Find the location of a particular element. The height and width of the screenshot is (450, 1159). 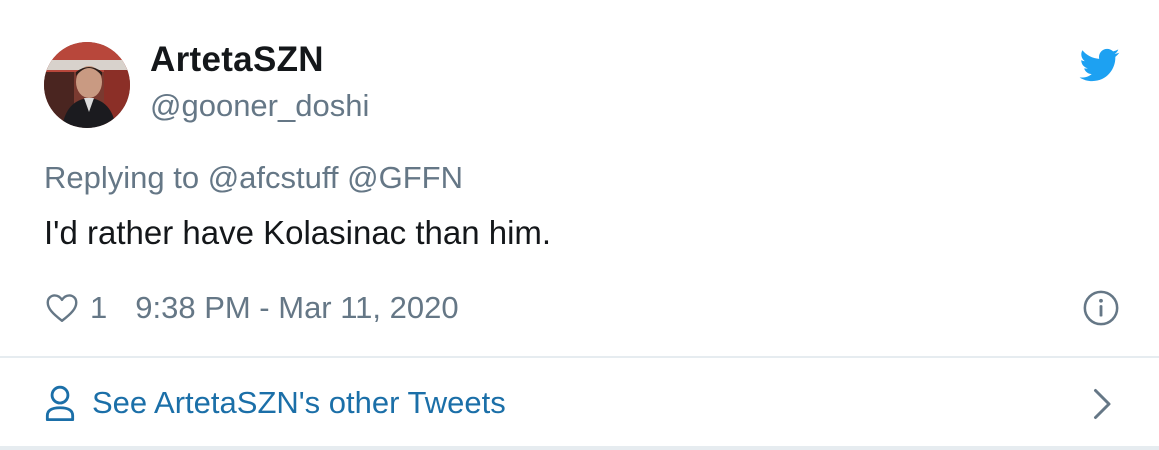

see-other-tweets-link: See ArtetaSZN's other Tweets is located at coordinates (275, 403).